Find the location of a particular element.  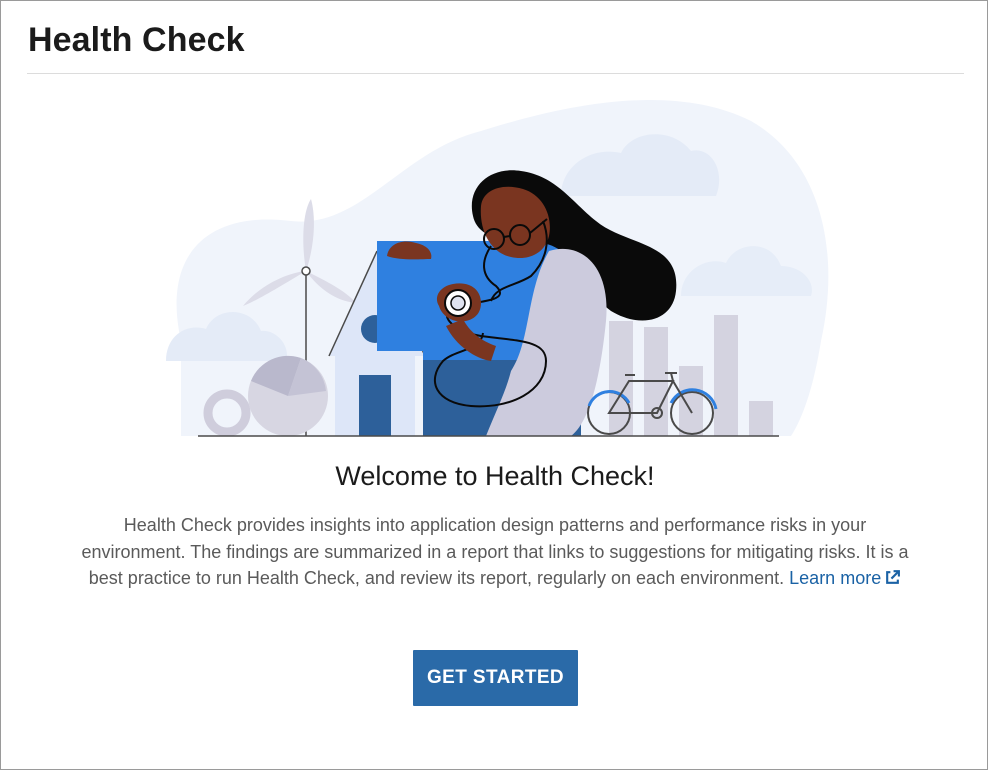

welcome-title: Welcome to Health Check! is located at coordinates (495, 476).